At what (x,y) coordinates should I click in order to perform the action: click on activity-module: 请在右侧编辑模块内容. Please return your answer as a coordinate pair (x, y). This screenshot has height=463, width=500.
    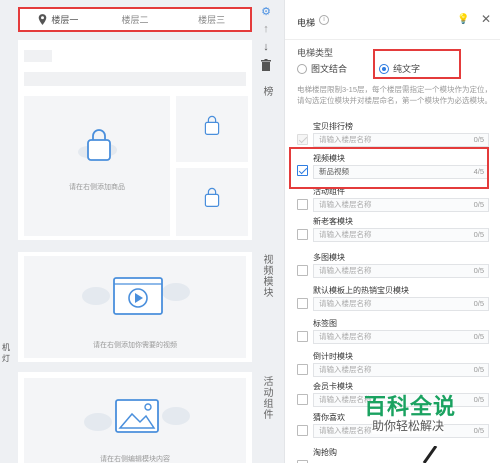
    Looking at the image, I should click on (135, 417).